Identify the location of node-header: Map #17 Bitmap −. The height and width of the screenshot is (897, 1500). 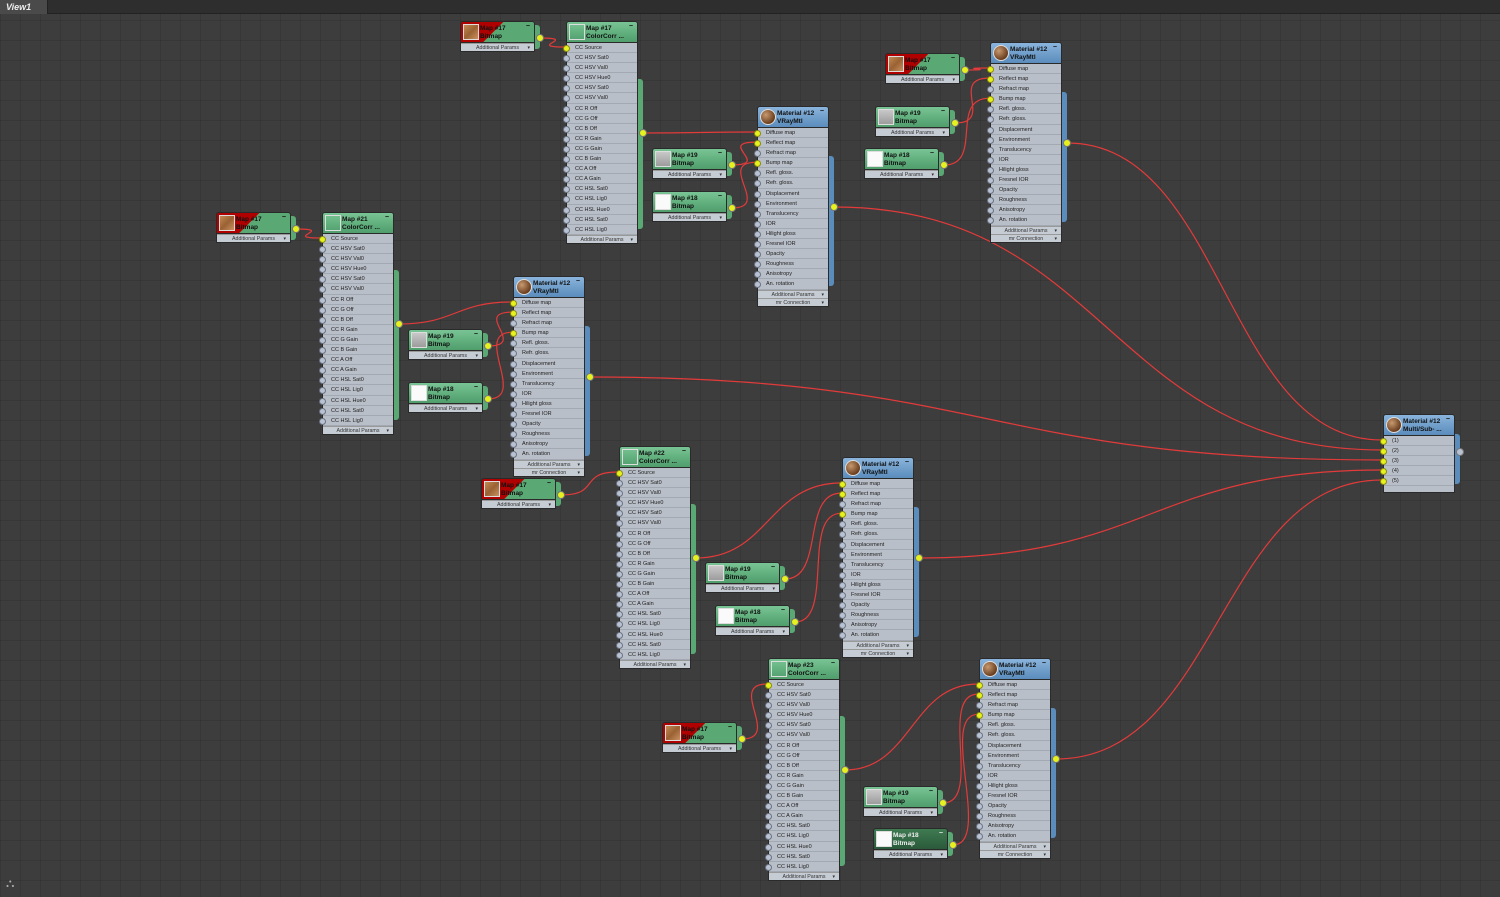
(699, 733).